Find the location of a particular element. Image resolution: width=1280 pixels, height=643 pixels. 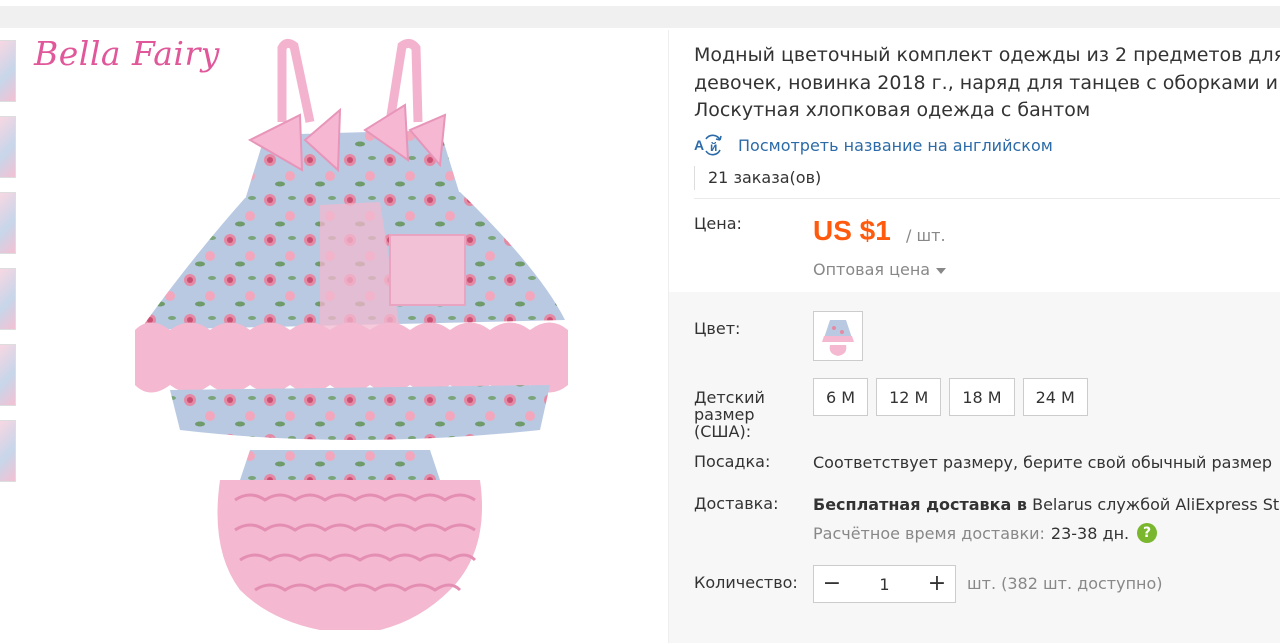

translate-icon: A й is located at coordinates (710, 145).